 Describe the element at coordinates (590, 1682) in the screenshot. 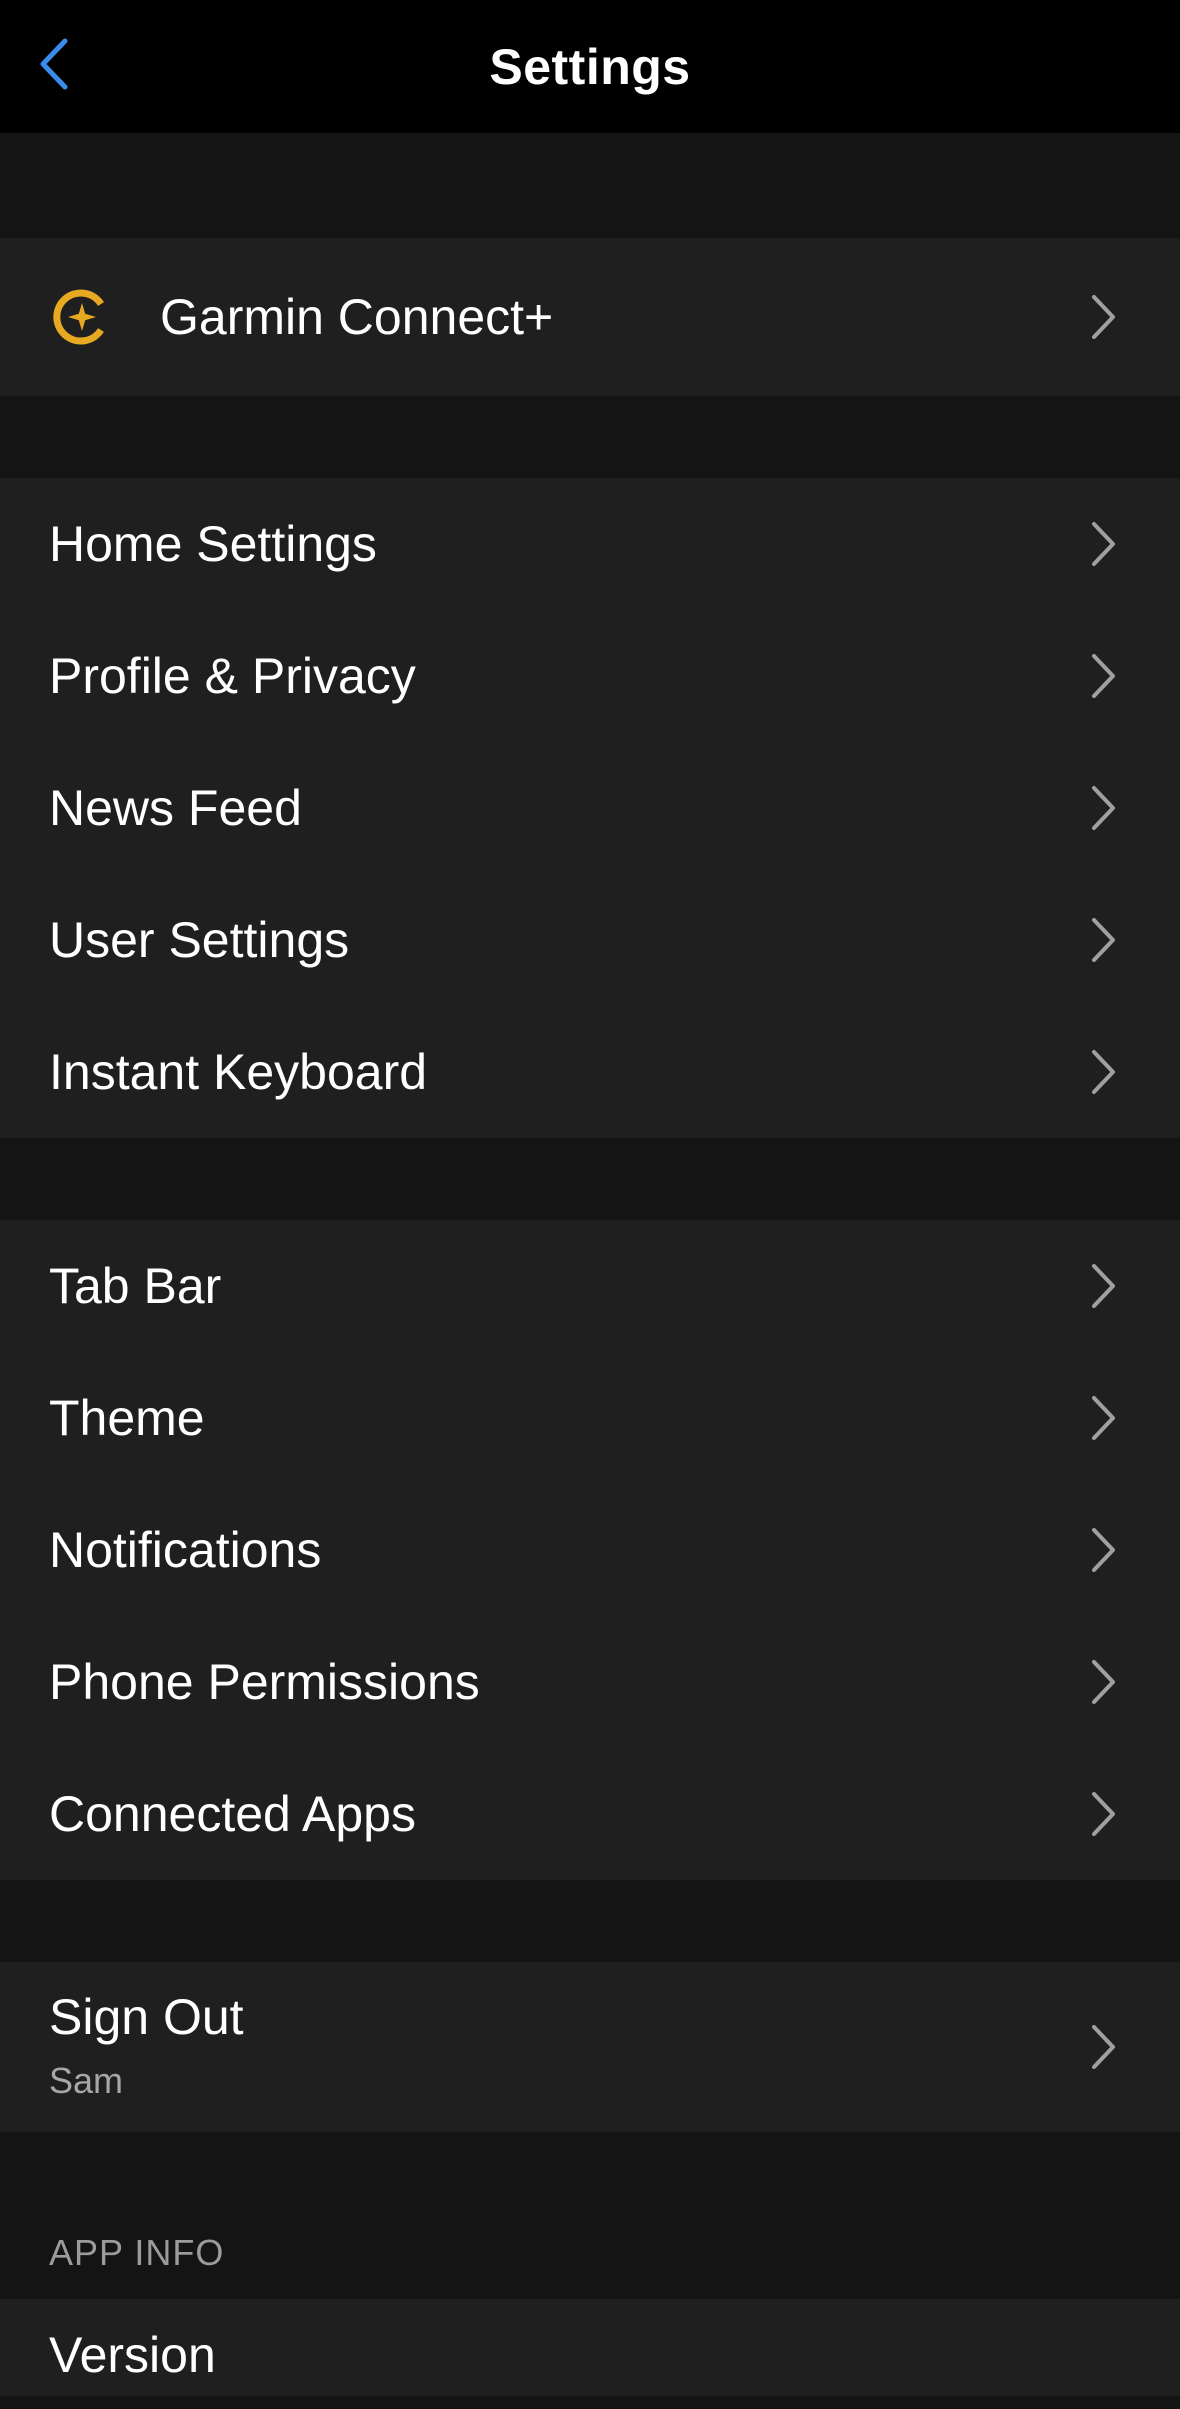

I see `settings-item-phone-permissions: Phone Permissions` at that location.